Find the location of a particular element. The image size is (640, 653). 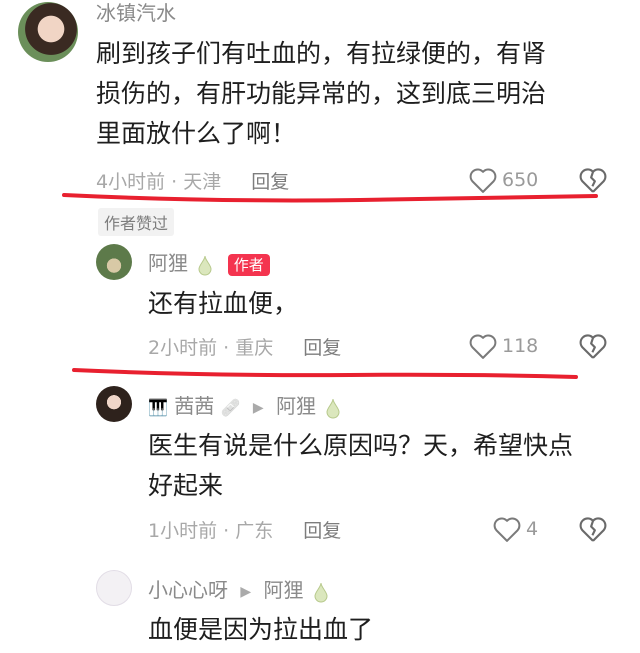

like-count: 4 is located at coordinates (532, 529).